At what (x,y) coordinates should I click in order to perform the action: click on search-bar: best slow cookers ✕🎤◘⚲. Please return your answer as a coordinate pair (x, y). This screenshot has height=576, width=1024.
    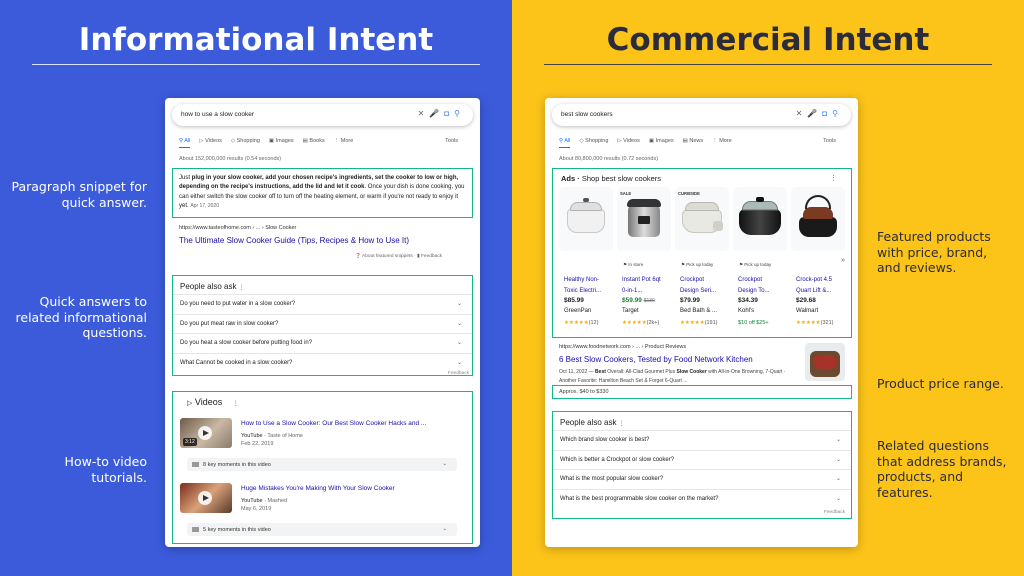
    Looking at the image, I should click on (701, 115).